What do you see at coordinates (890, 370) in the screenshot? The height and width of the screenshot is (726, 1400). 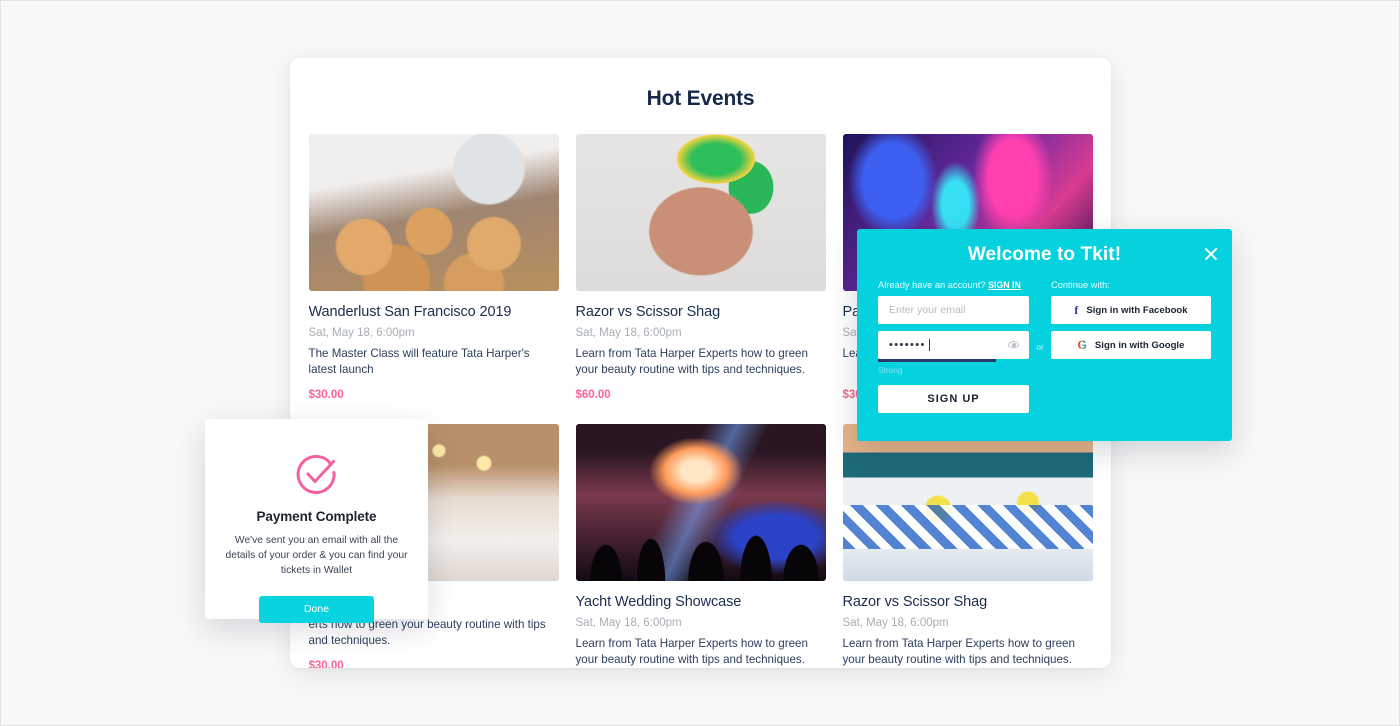 I see `password-strength-label: Strong` at bounding box center [890, 370].